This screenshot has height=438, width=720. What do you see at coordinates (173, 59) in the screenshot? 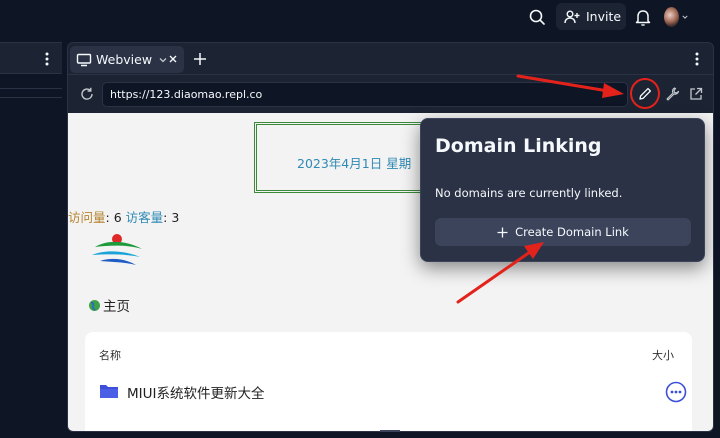
I see `close-icon` at bounding box center [173, 59].